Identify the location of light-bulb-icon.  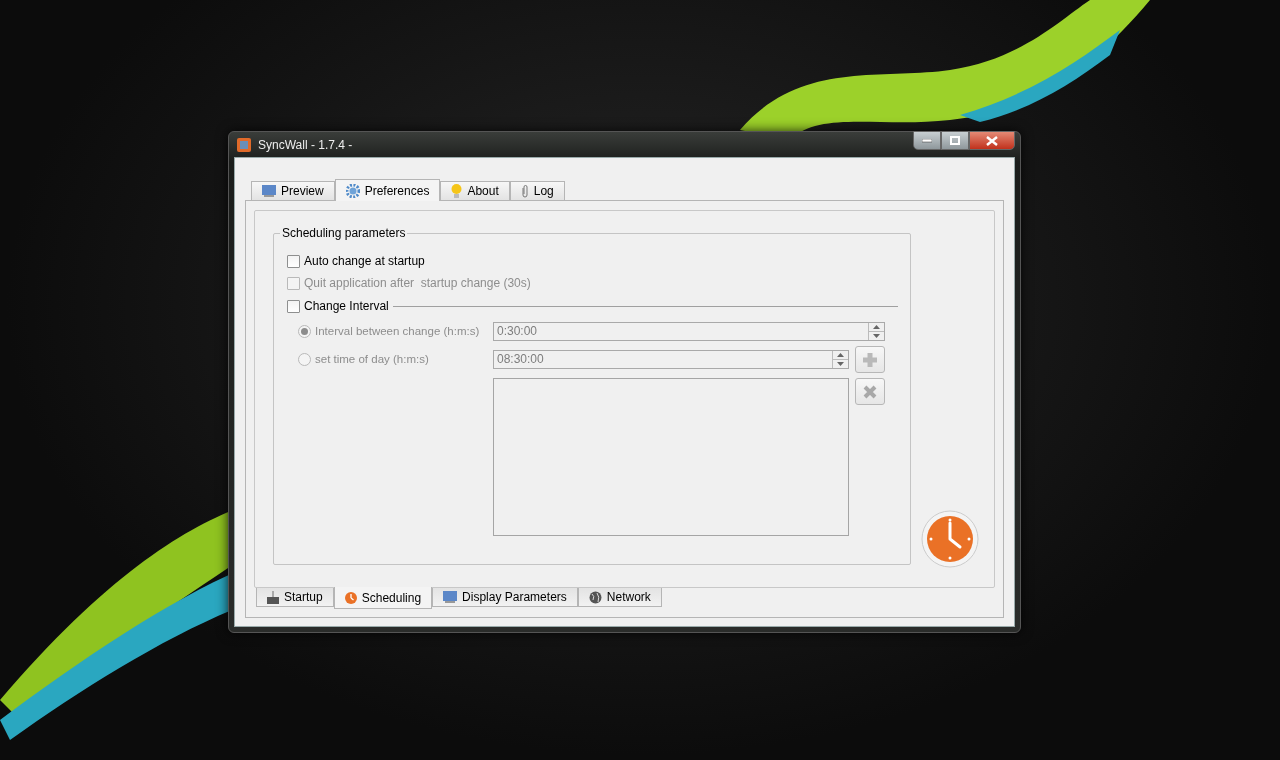
(457, 191).